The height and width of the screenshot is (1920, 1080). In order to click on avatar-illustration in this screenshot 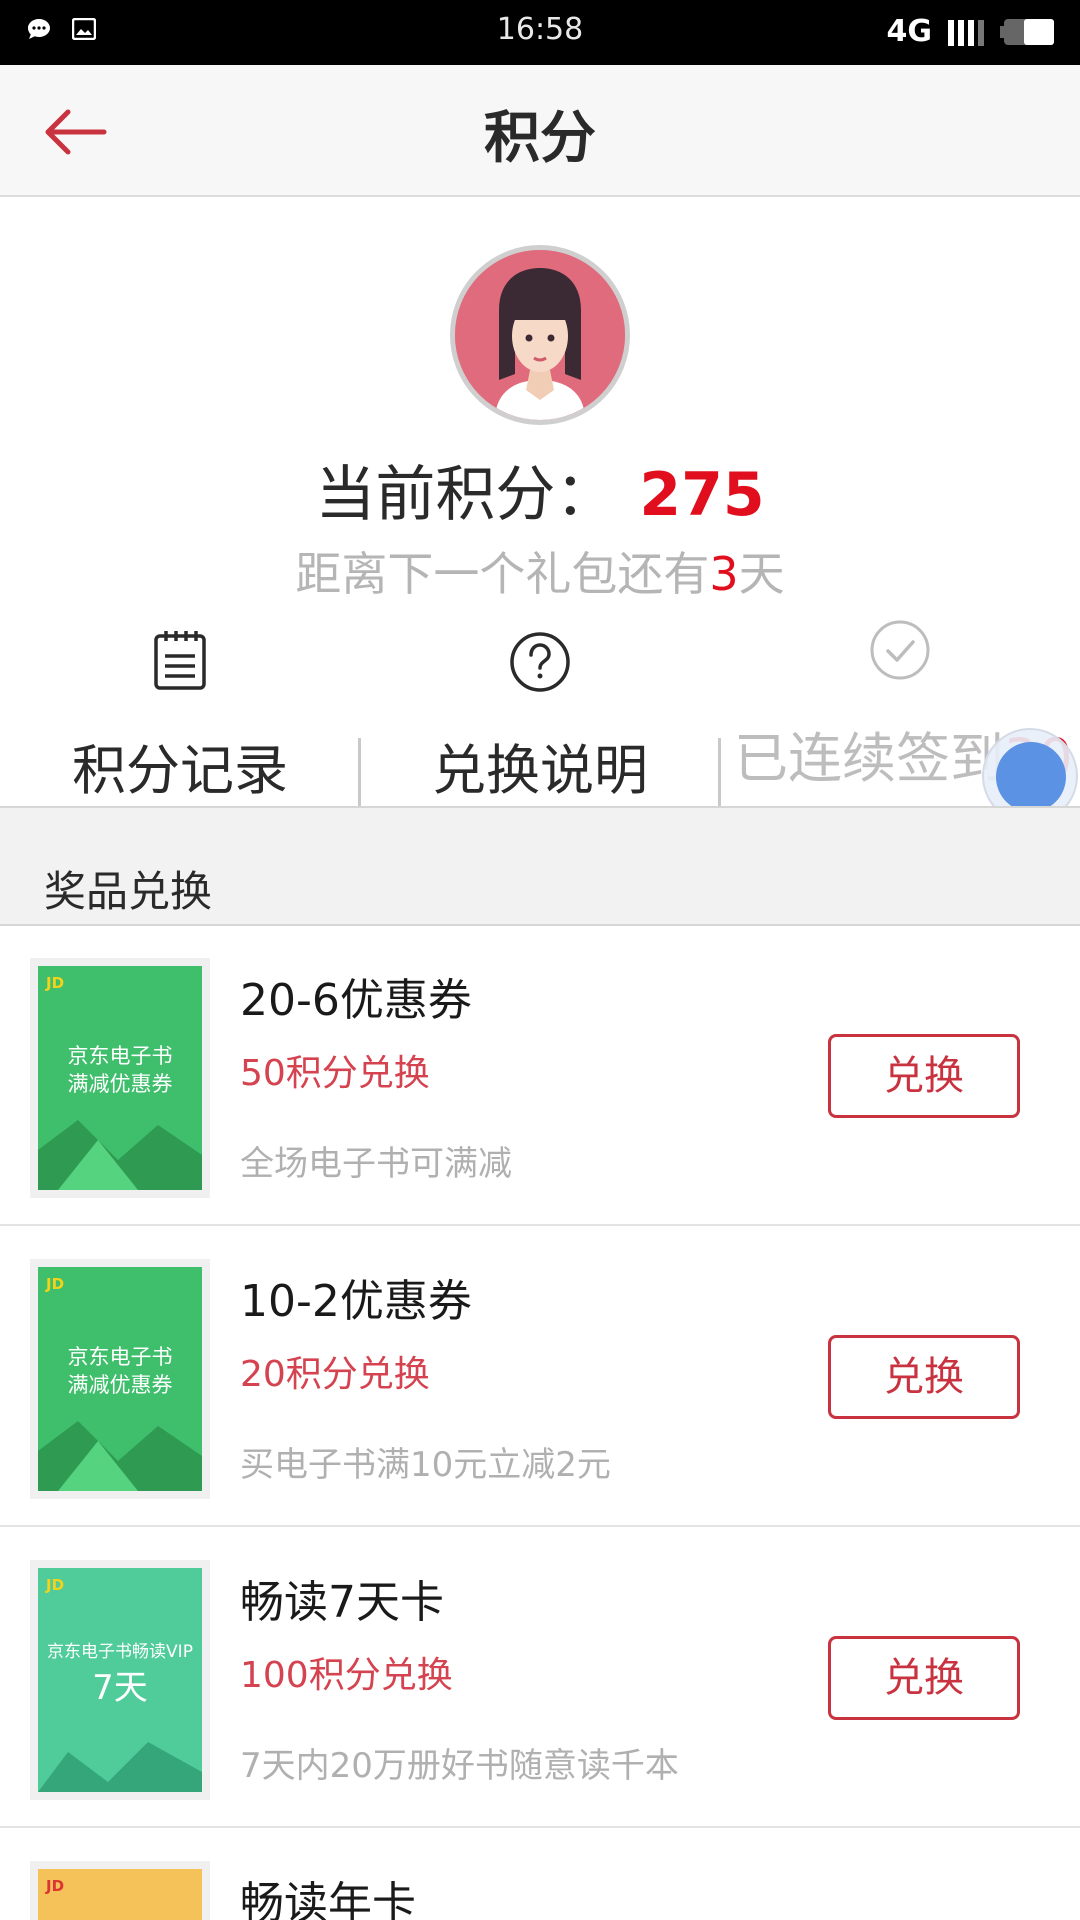, I will do `click(540, 335)`.